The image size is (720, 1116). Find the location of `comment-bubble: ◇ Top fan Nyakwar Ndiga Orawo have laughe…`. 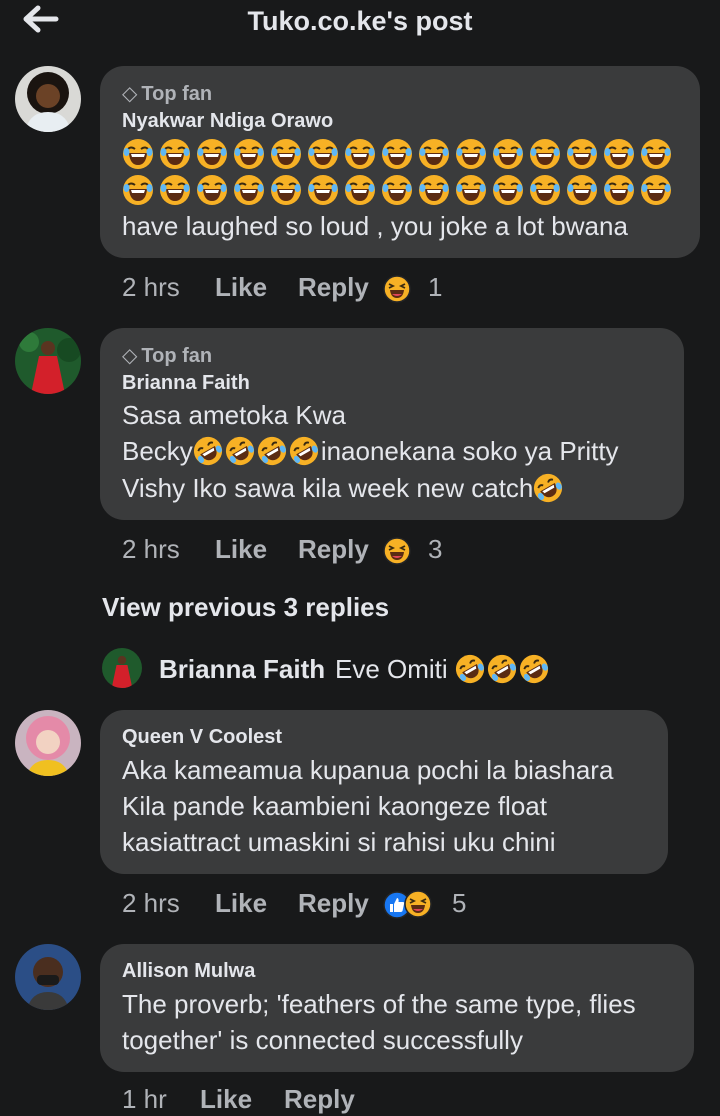

comment-bubble: ◇ Top fan Nyakwar Ndiga Orawo have laughe… is located at coordinates (400, 162).